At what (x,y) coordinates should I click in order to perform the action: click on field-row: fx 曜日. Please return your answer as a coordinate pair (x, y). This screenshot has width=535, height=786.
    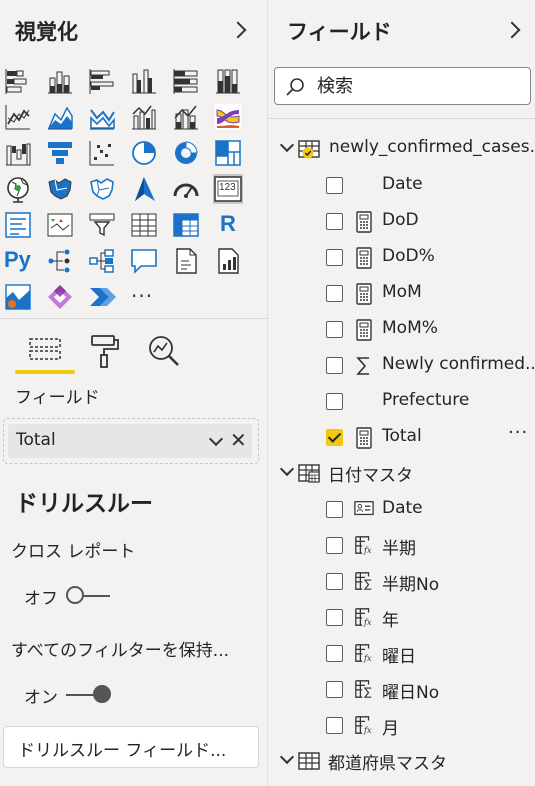
    Looking at the image, I should click on (401, 654).